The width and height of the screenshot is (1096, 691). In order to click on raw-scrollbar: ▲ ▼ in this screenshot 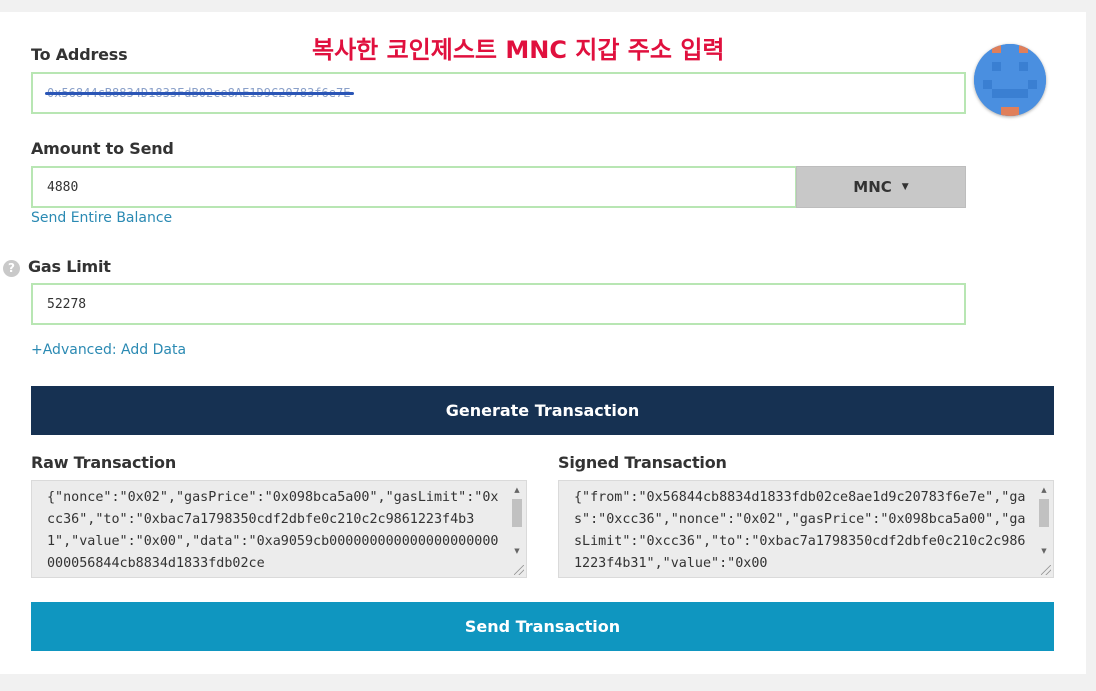, I will do `click(517, 522)`.